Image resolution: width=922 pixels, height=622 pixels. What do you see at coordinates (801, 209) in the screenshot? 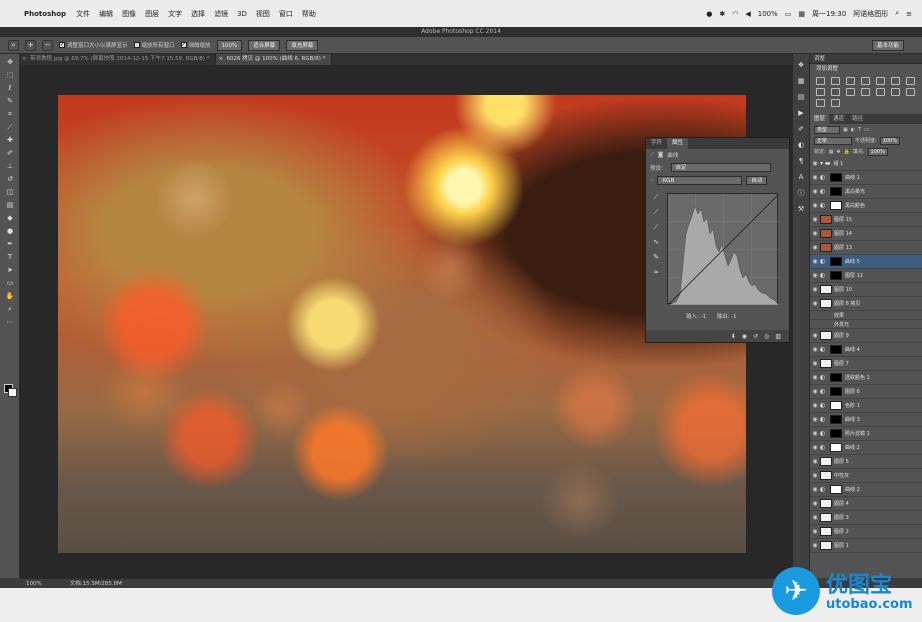
I see `tool-presets-icon: ⚒` at bounding box center [801, 209].